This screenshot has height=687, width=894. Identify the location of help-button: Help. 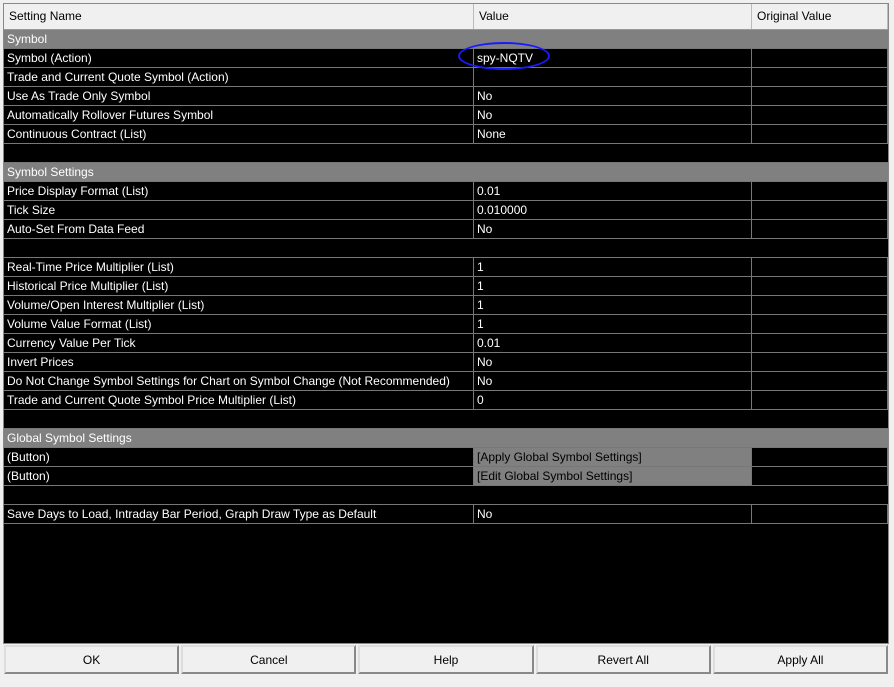
(446, 659).